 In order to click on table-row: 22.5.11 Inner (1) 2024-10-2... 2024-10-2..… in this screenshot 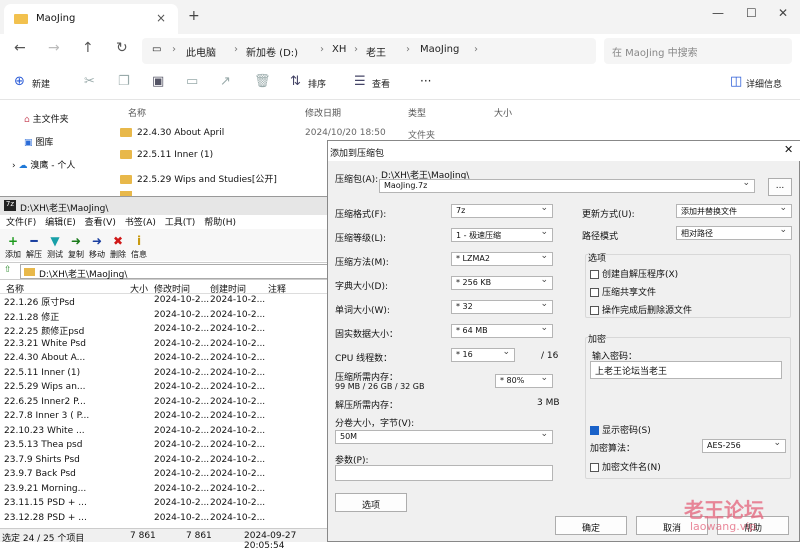, I will do `click(165, 374)`.